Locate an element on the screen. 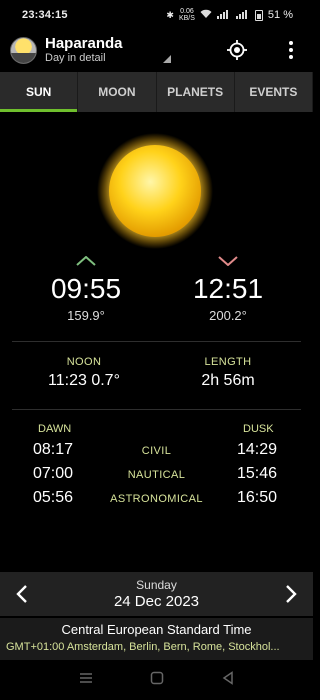 This screenshot has width=320, height=700. date-picker: Sunday 24 Dec 2023 is located at coordinates (156, 594).